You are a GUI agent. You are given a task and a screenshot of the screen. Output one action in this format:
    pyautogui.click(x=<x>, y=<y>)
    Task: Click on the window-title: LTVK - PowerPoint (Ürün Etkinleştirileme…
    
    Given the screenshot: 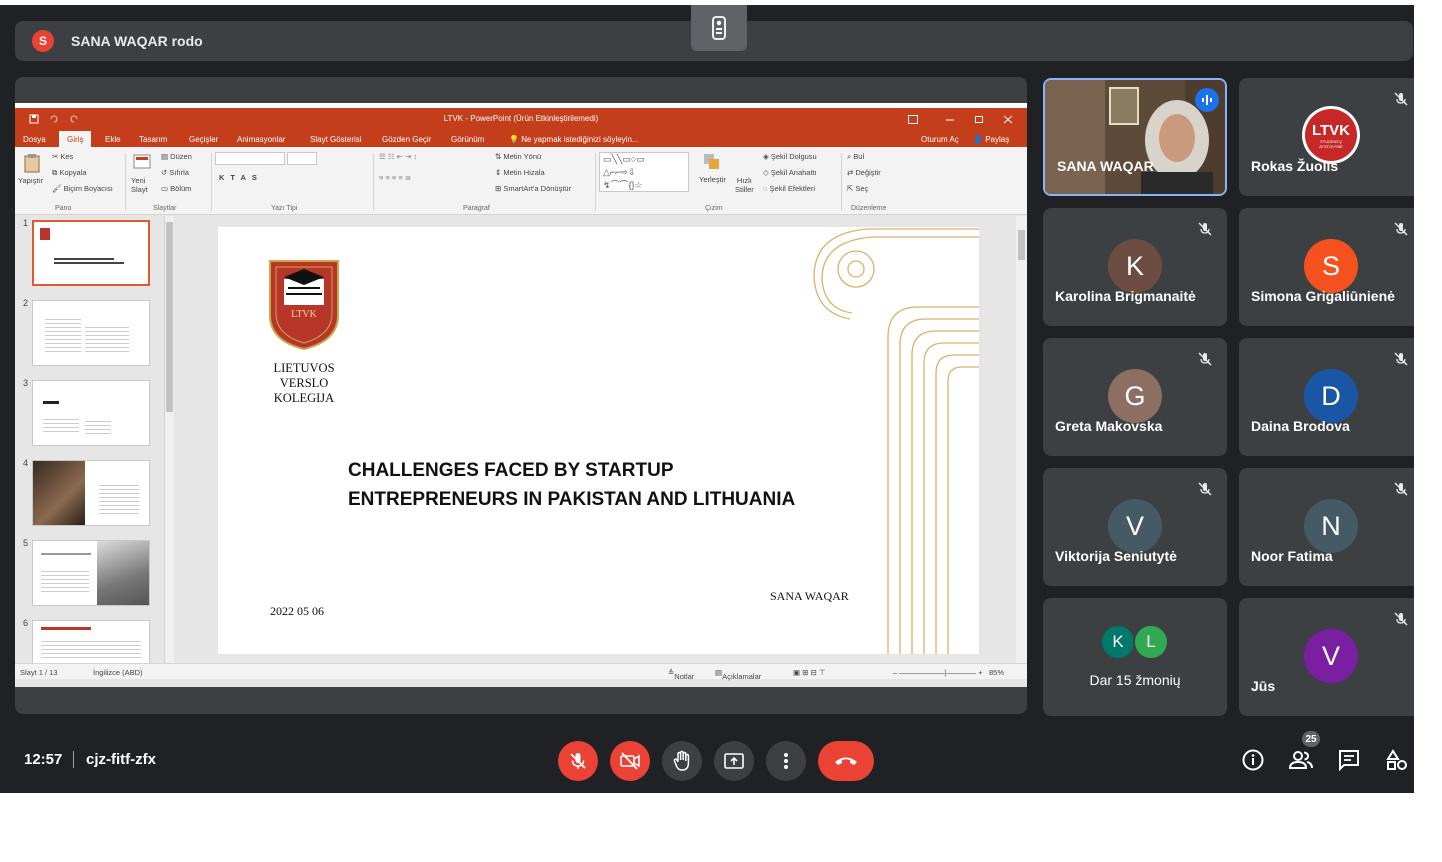 What is the action you would take?
    pyautogui.click(x=521, y=118)
    